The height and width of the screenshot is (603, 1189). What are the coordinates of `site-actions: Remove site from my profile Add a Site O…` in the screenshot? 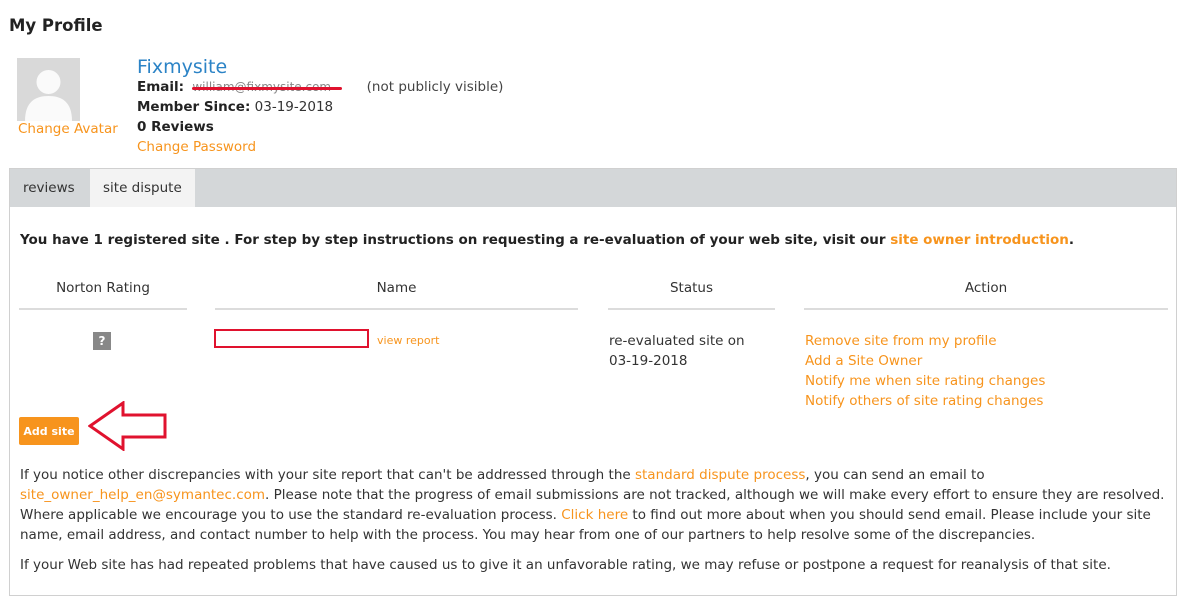 It's located at (925, 371).